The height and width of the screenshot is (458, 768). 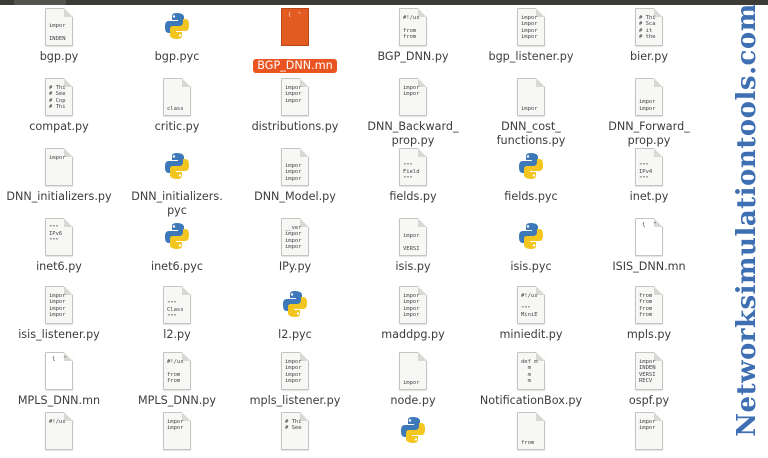 I want to click on file-item: # Thi # See, so click(x=295, y=433).